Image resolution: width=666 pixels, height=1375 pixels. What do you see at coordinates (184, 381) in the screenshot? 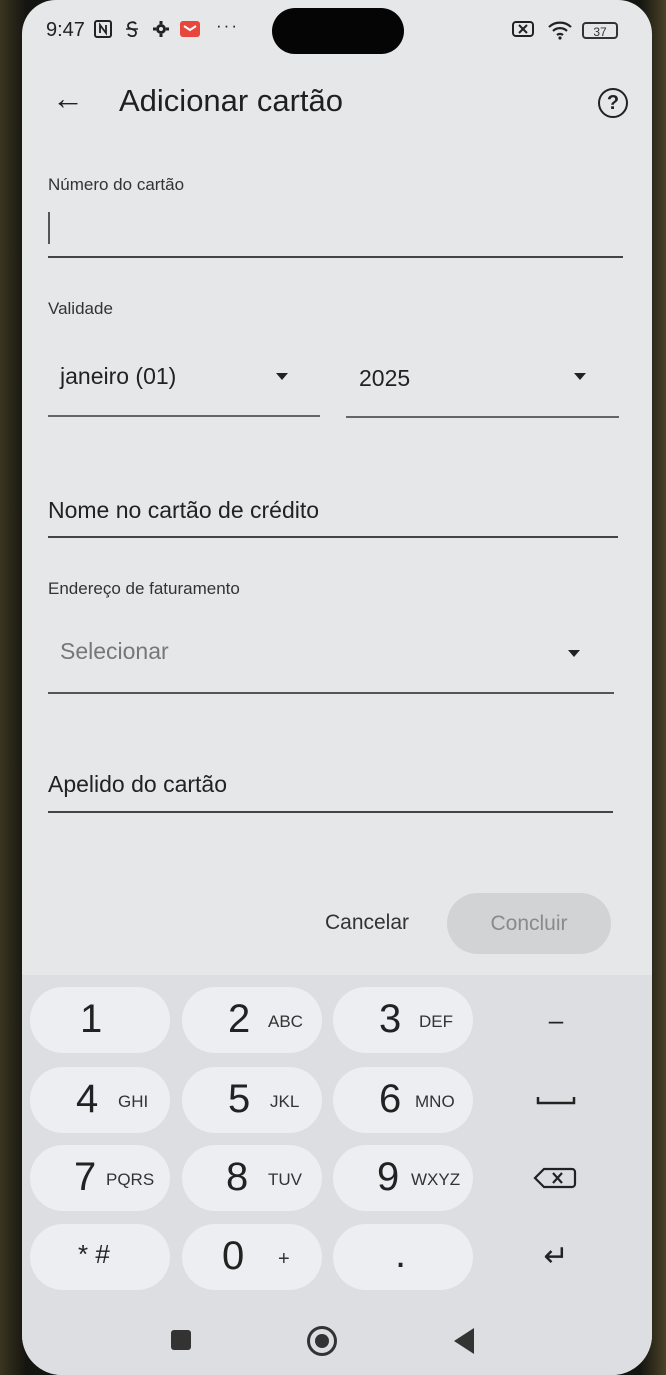
I see `expiry-month-select: janeiro (01)` at bounding box center [184, 381].